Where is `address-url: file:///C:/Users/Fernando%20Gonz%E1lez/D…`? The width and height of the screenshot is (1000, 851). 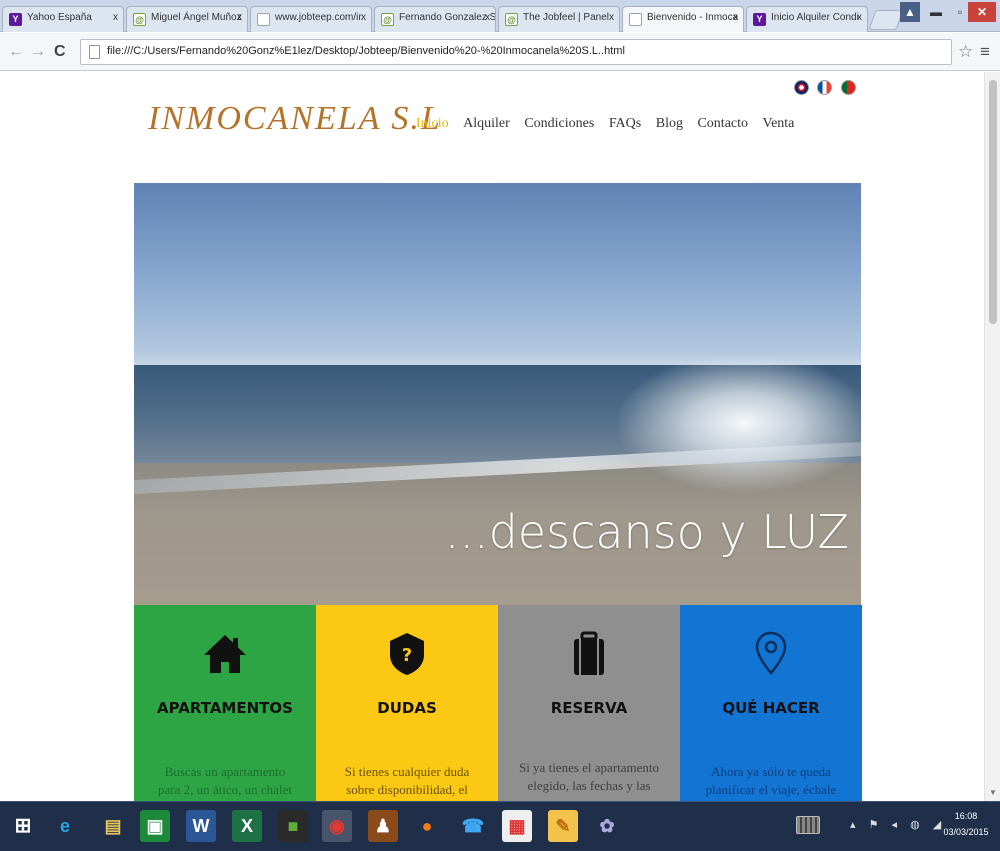
address-url: file:///C:/Users/Fernando%20Gonz%E1lez/D… is located at coordinates (366, 51).